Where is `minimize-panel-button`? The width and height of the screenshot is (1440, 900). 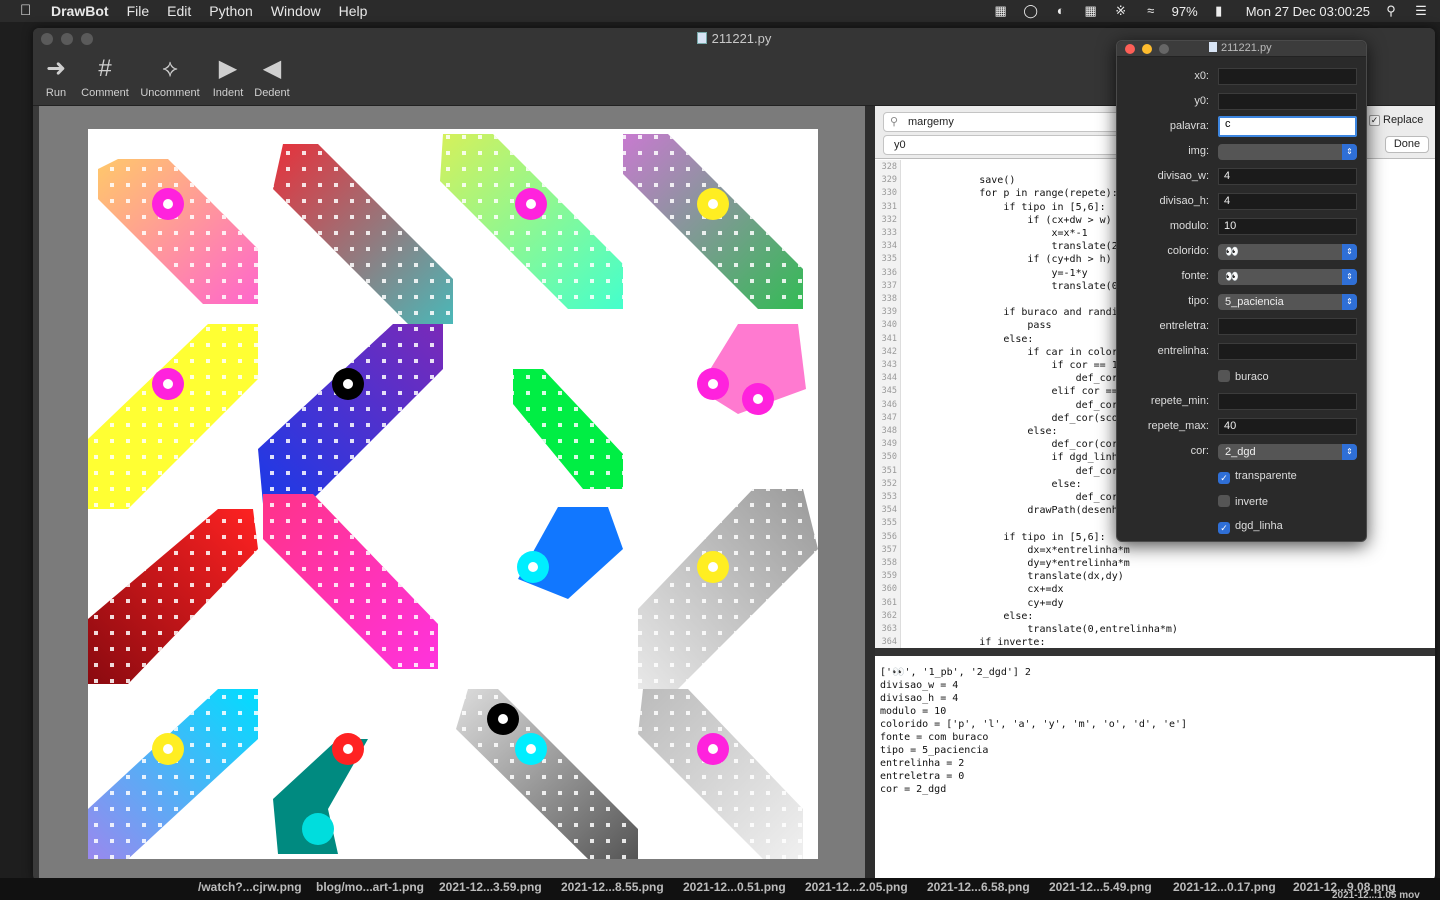 minimize-panel-button is located at coordinates (1147, 49).